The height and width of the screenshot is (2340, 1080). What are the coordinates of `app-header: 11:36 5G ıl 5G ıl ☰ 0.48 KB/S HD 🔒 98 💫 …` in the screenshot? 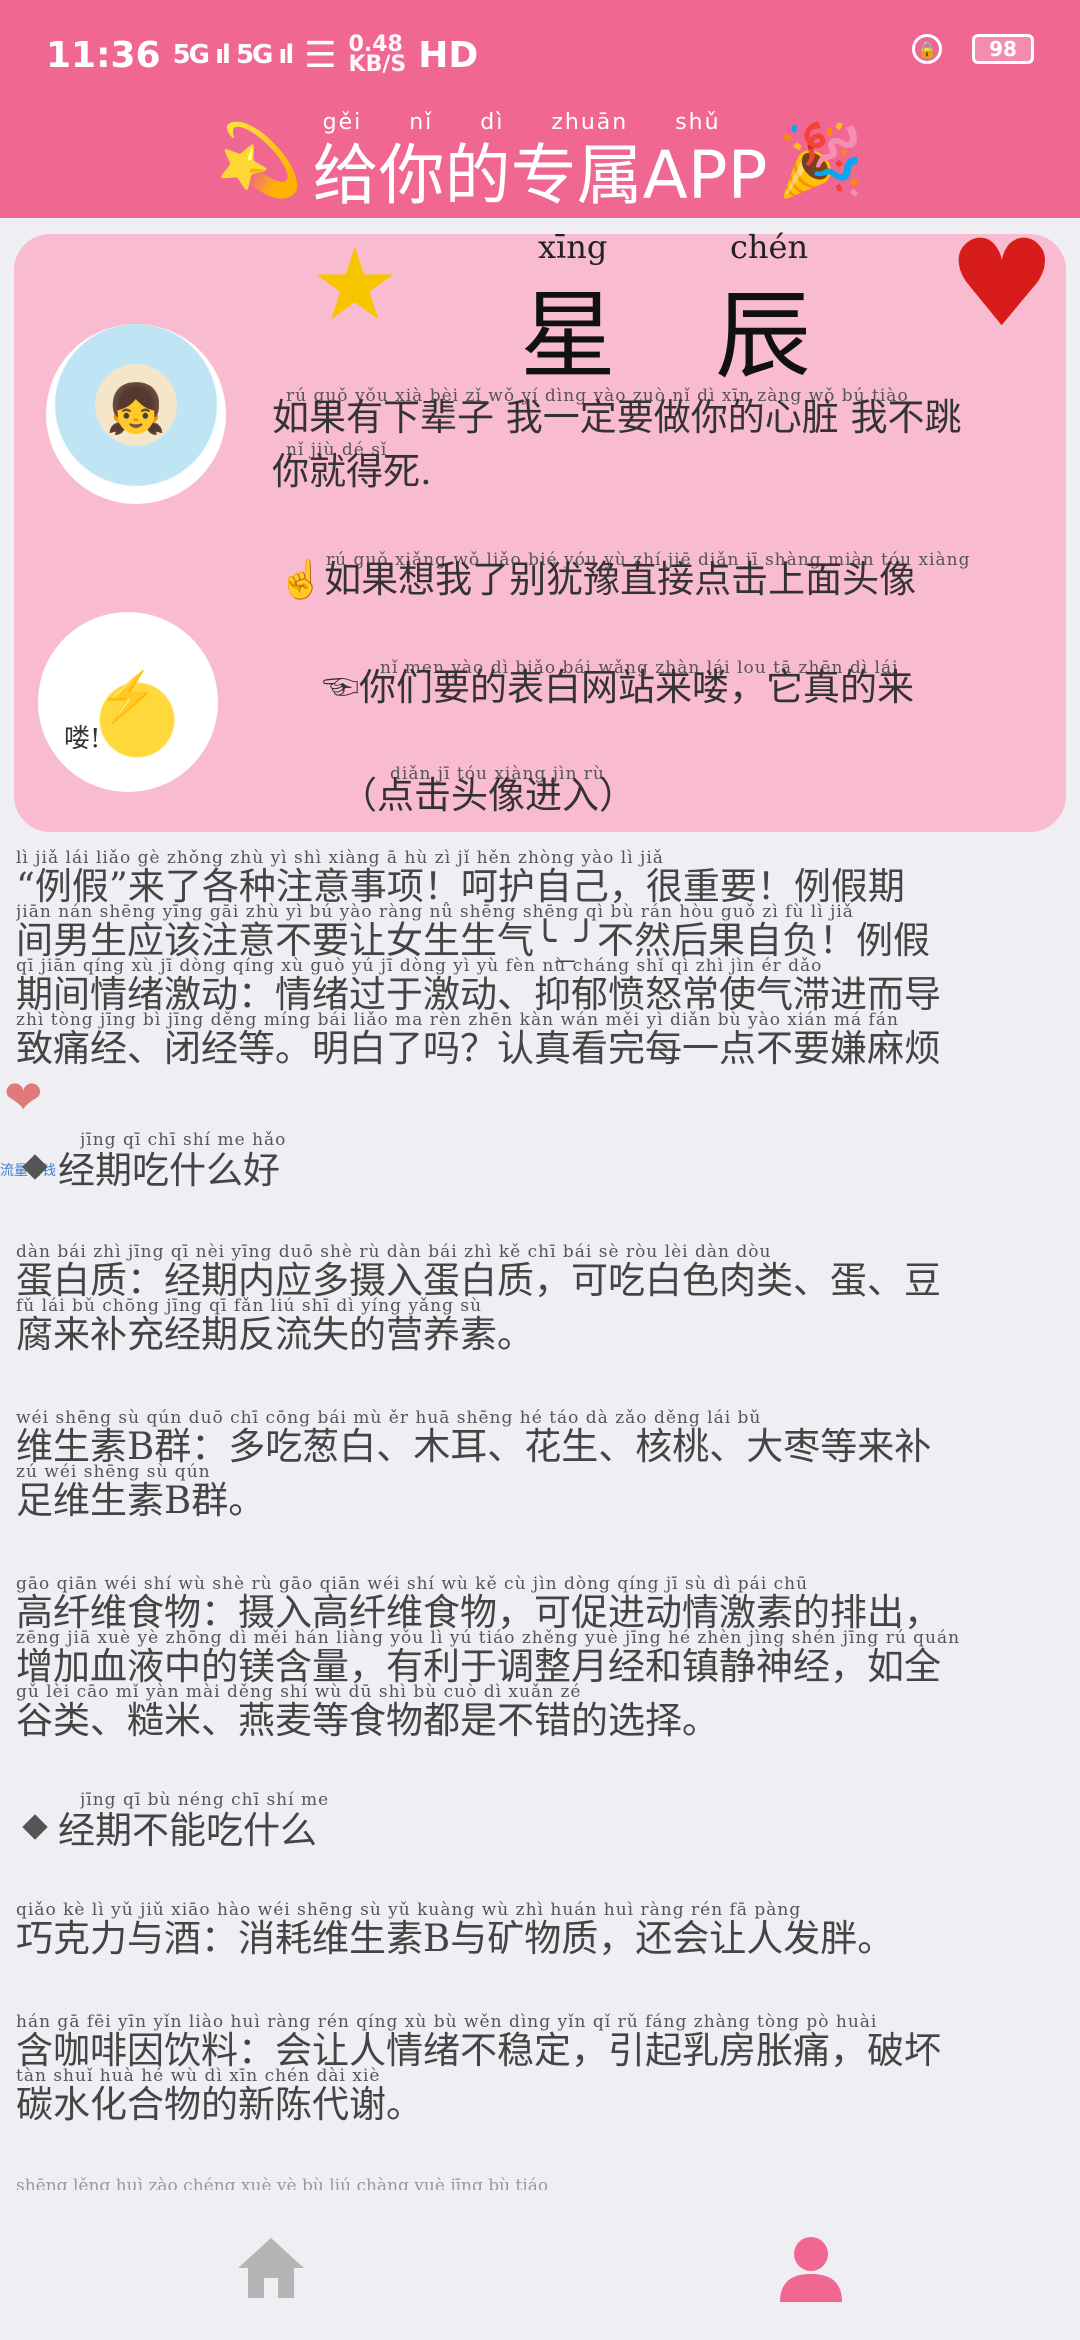 It's located at (540, 109).